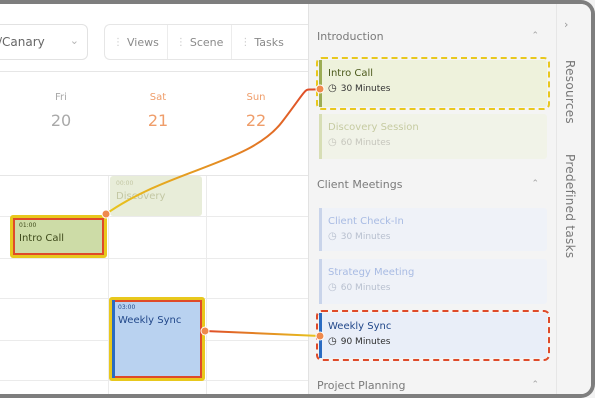 This screenshot has height=398, width=595. I want to click on timezone-value: /Canary, so click(22, 42).